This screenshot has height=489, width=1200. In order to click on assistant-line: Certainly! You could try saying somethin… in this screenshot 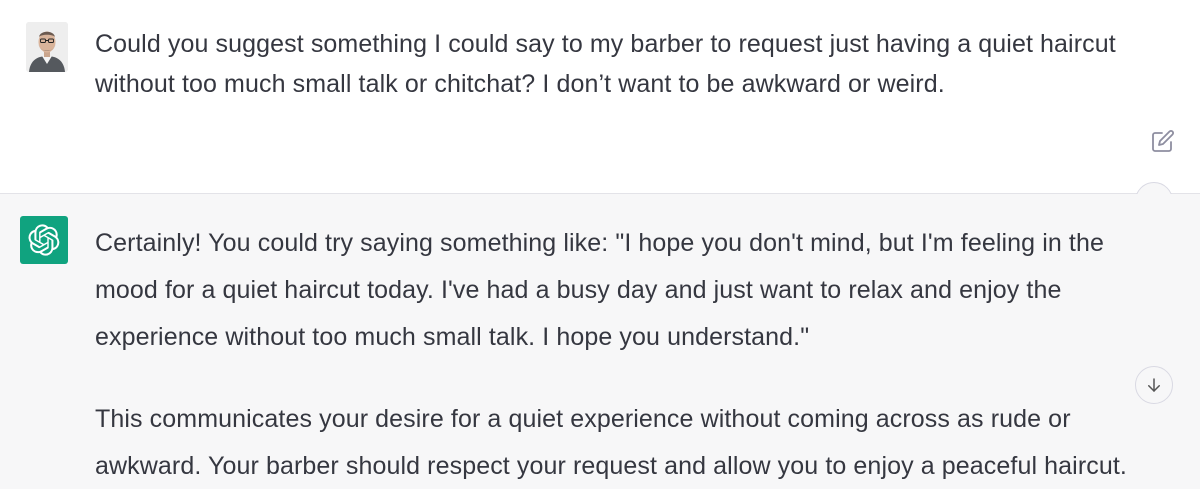, I will do `click(599, 243)`.